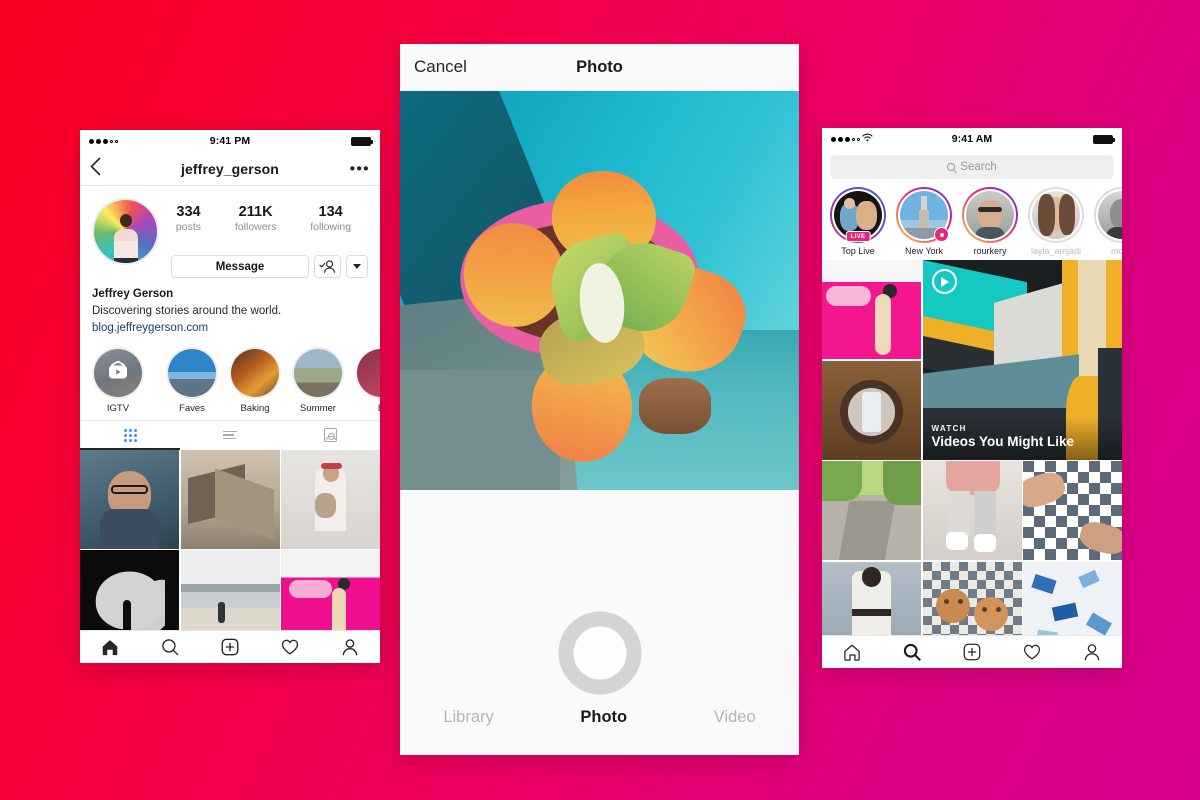 This screenshot has height=800, width=1200. I want to click on story-layla-amjadi: layla_amjadi, so click(1056, 221).